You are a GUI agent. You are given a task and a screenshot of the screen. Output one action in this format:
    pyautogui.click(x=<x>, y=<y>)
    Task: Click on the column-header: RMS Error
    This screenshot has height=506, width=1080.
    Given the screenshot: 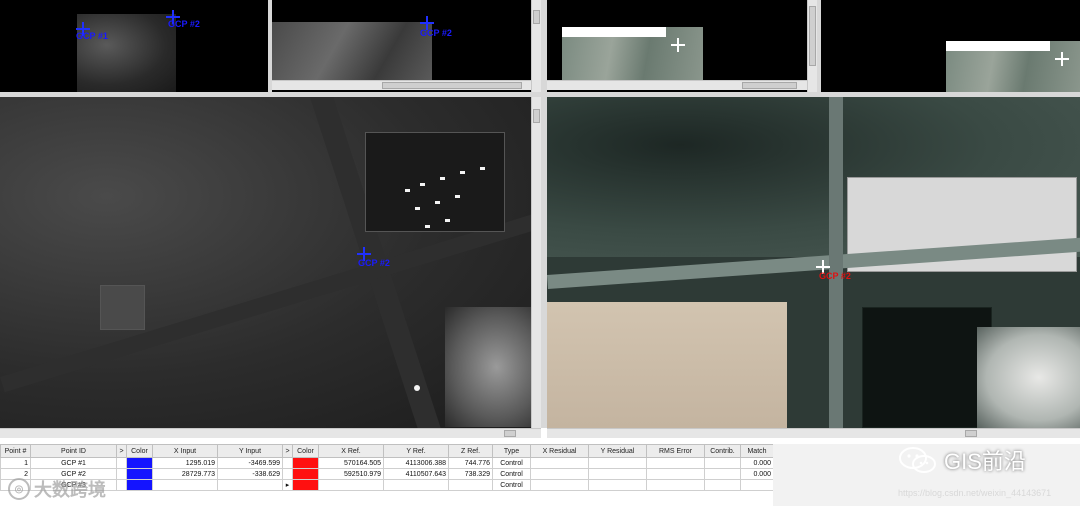 What is the action you would take?
    pyautogui.click(x=675, y=451)
    